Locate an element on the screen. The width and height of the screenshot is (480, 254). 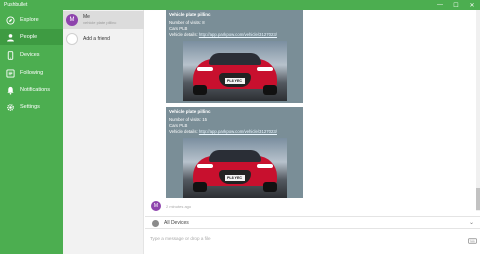
sidebar-item-label: People is located at coordinates (29, 37).